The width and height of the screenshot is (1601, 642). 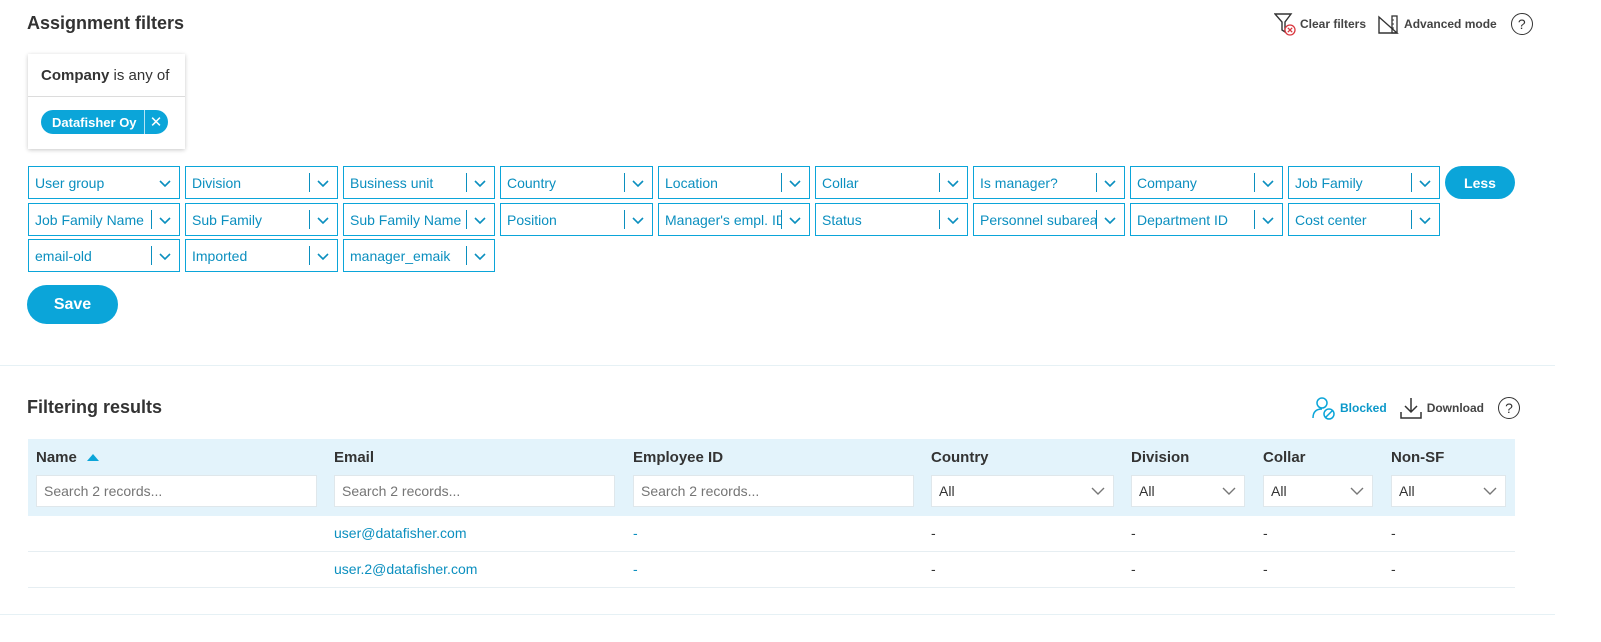 What do you see at coordinates (95, 407) in the screenshot?
I see `filtering-results-title: Filtering results` at bounding box center [95, 407].